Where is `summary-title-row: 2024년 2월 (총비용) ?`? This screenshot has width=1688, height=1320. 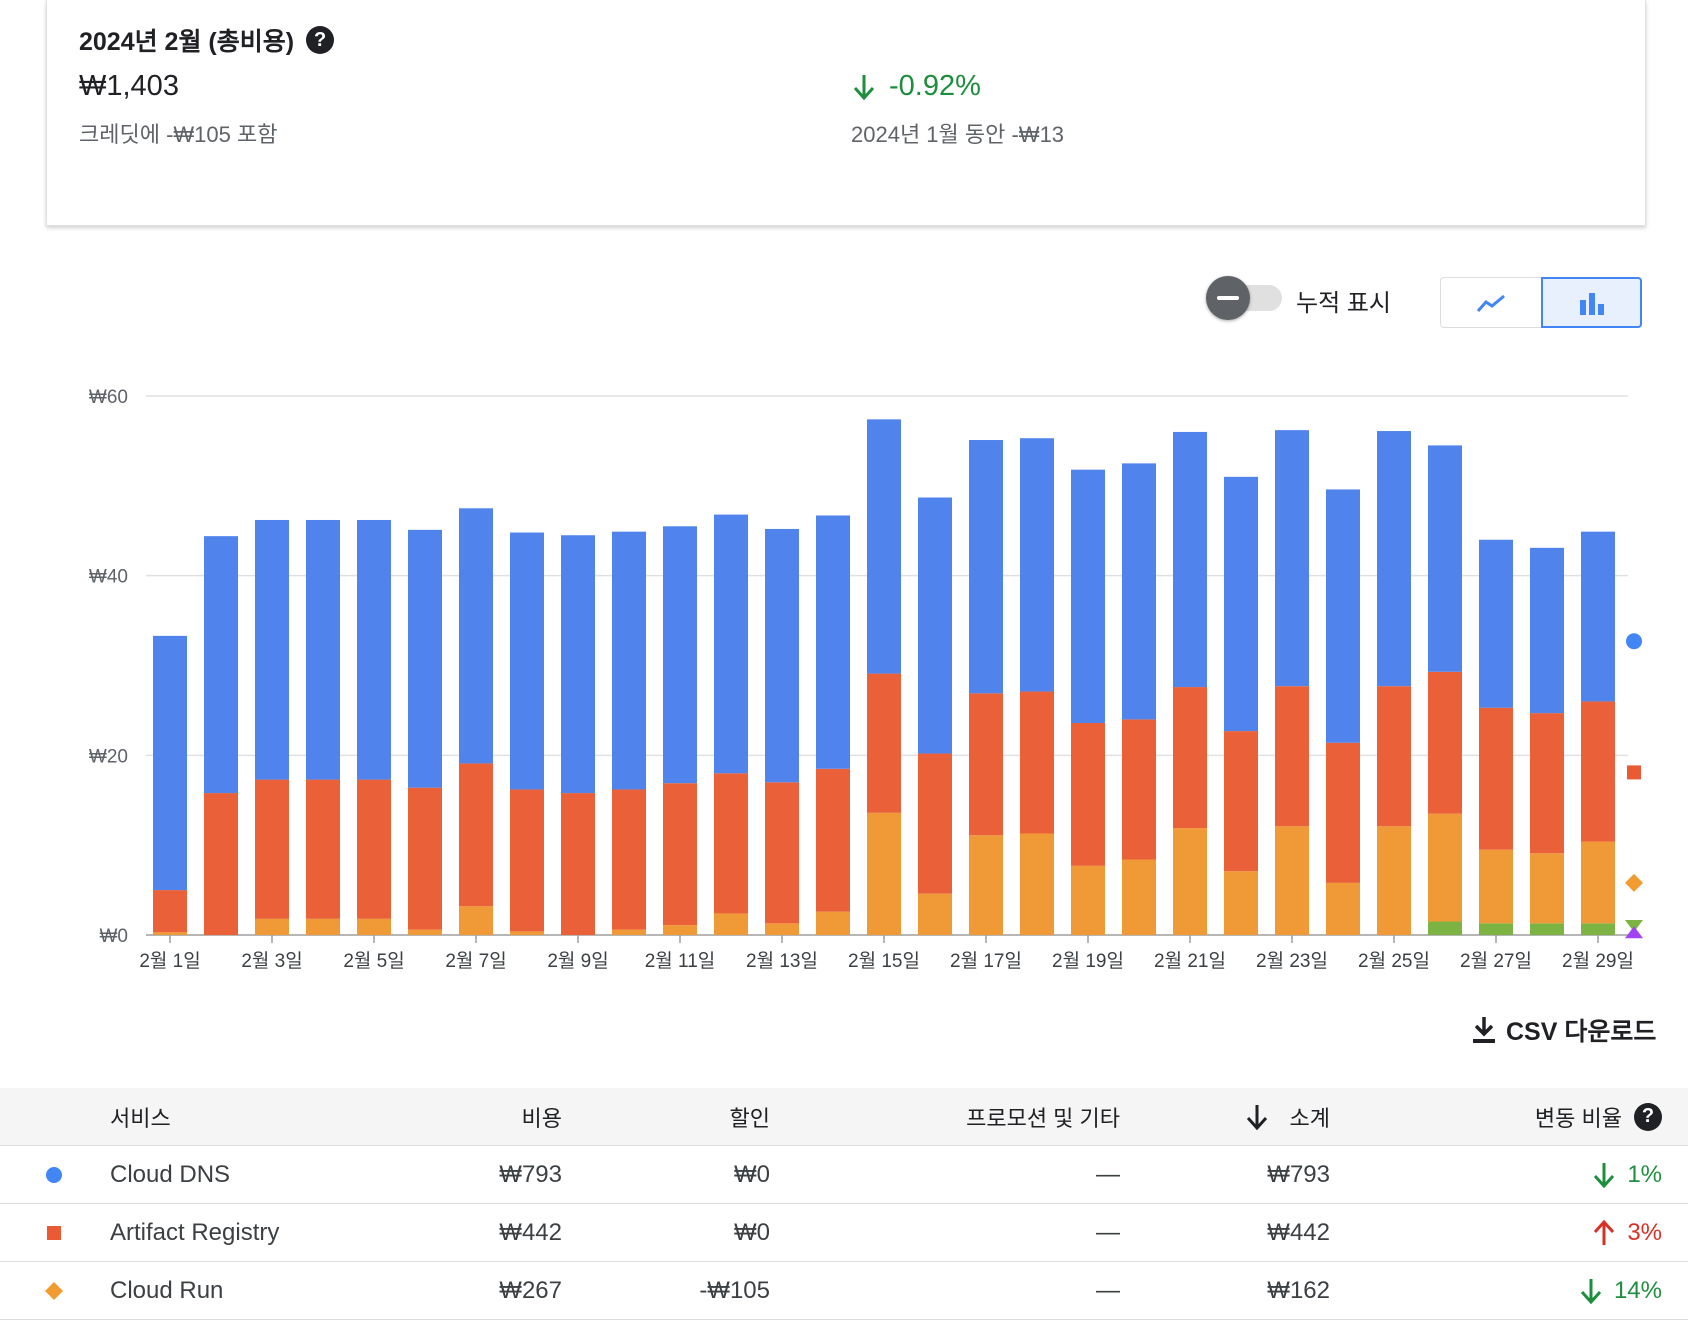
summary-title-row: 2024년 2월 (총비용) ? is located at coordinates (207, 40).